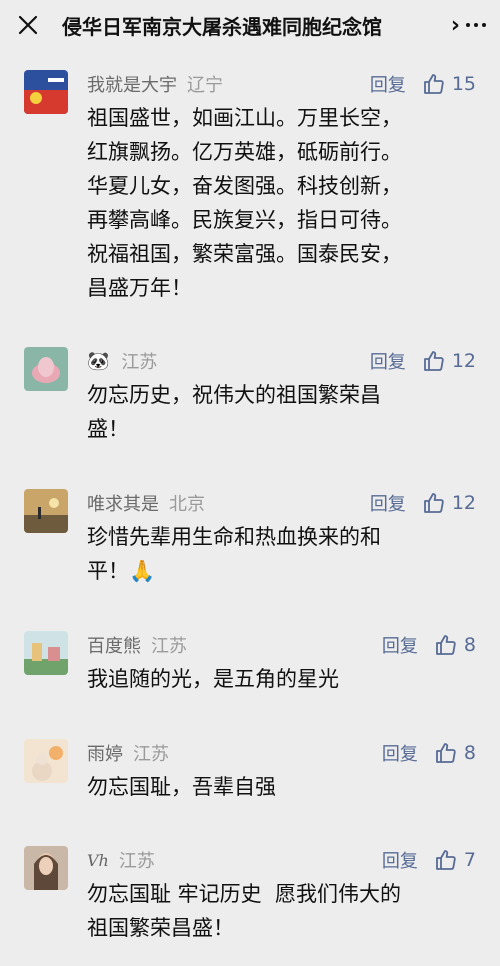 The height and width of the screenshot is (966, 500). Describe the element at coordinates (187, 504) in the screenshot. I see `comment-location: 北京` at that location.